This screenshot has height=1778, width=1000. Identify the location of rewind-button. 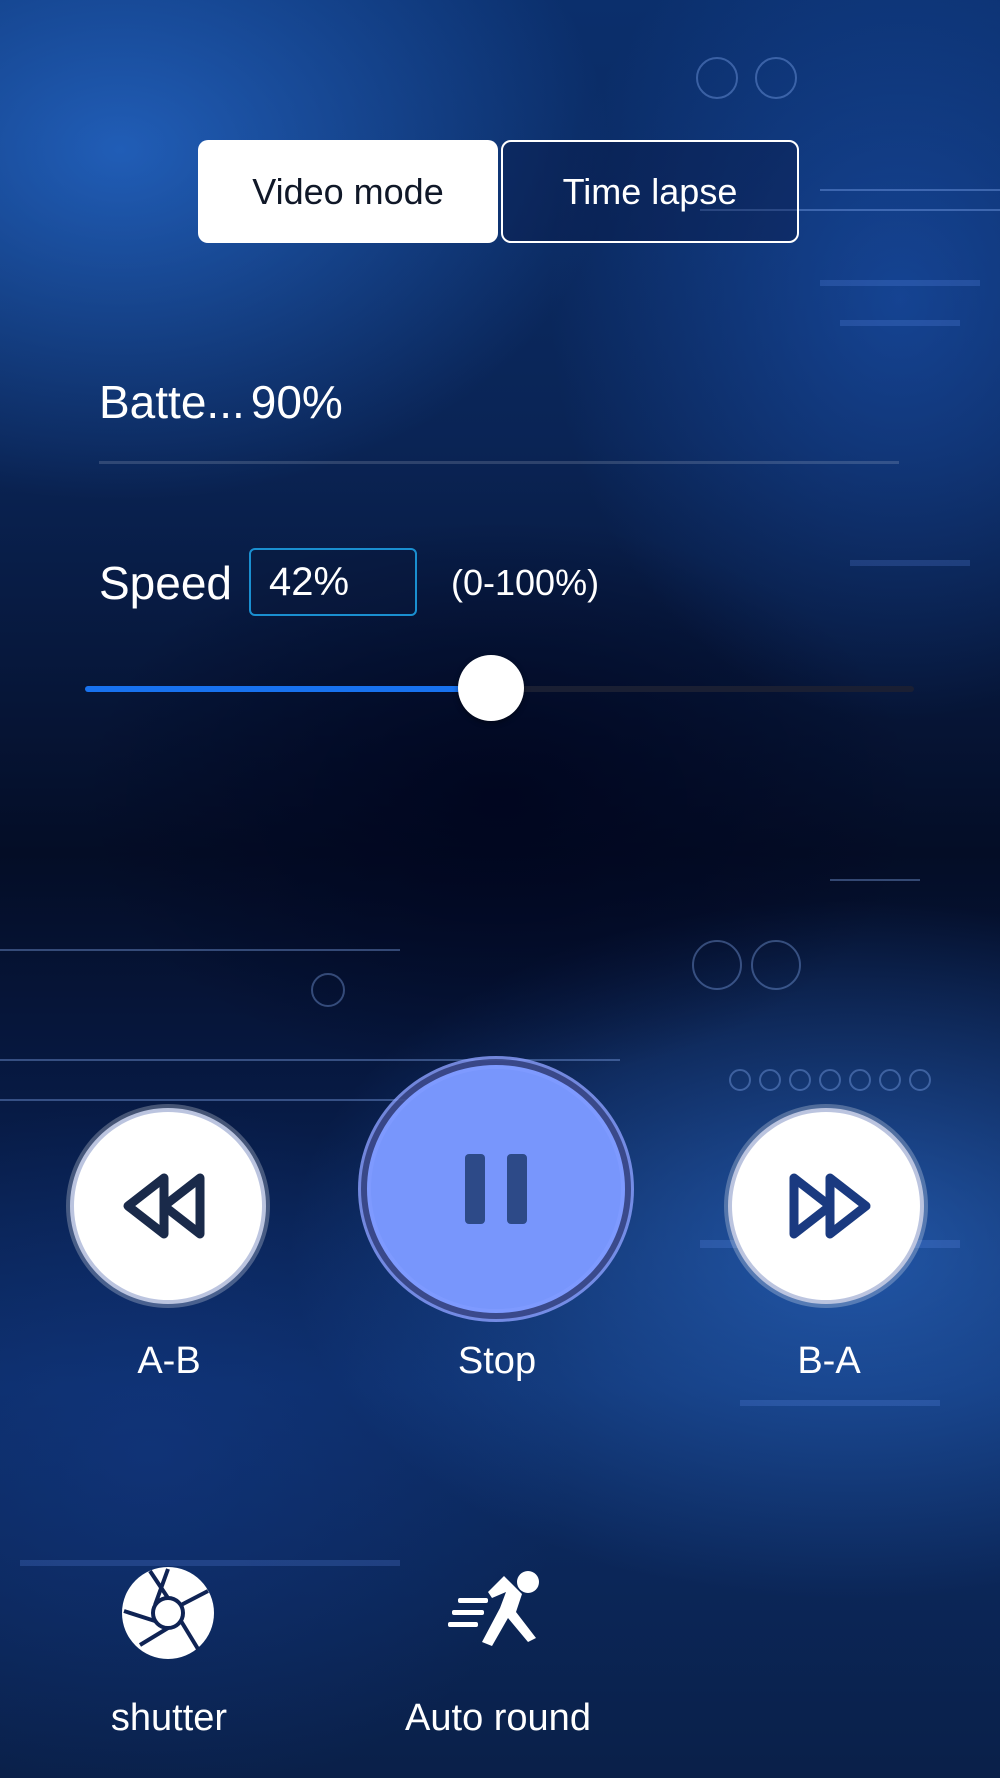
(168, 1206).